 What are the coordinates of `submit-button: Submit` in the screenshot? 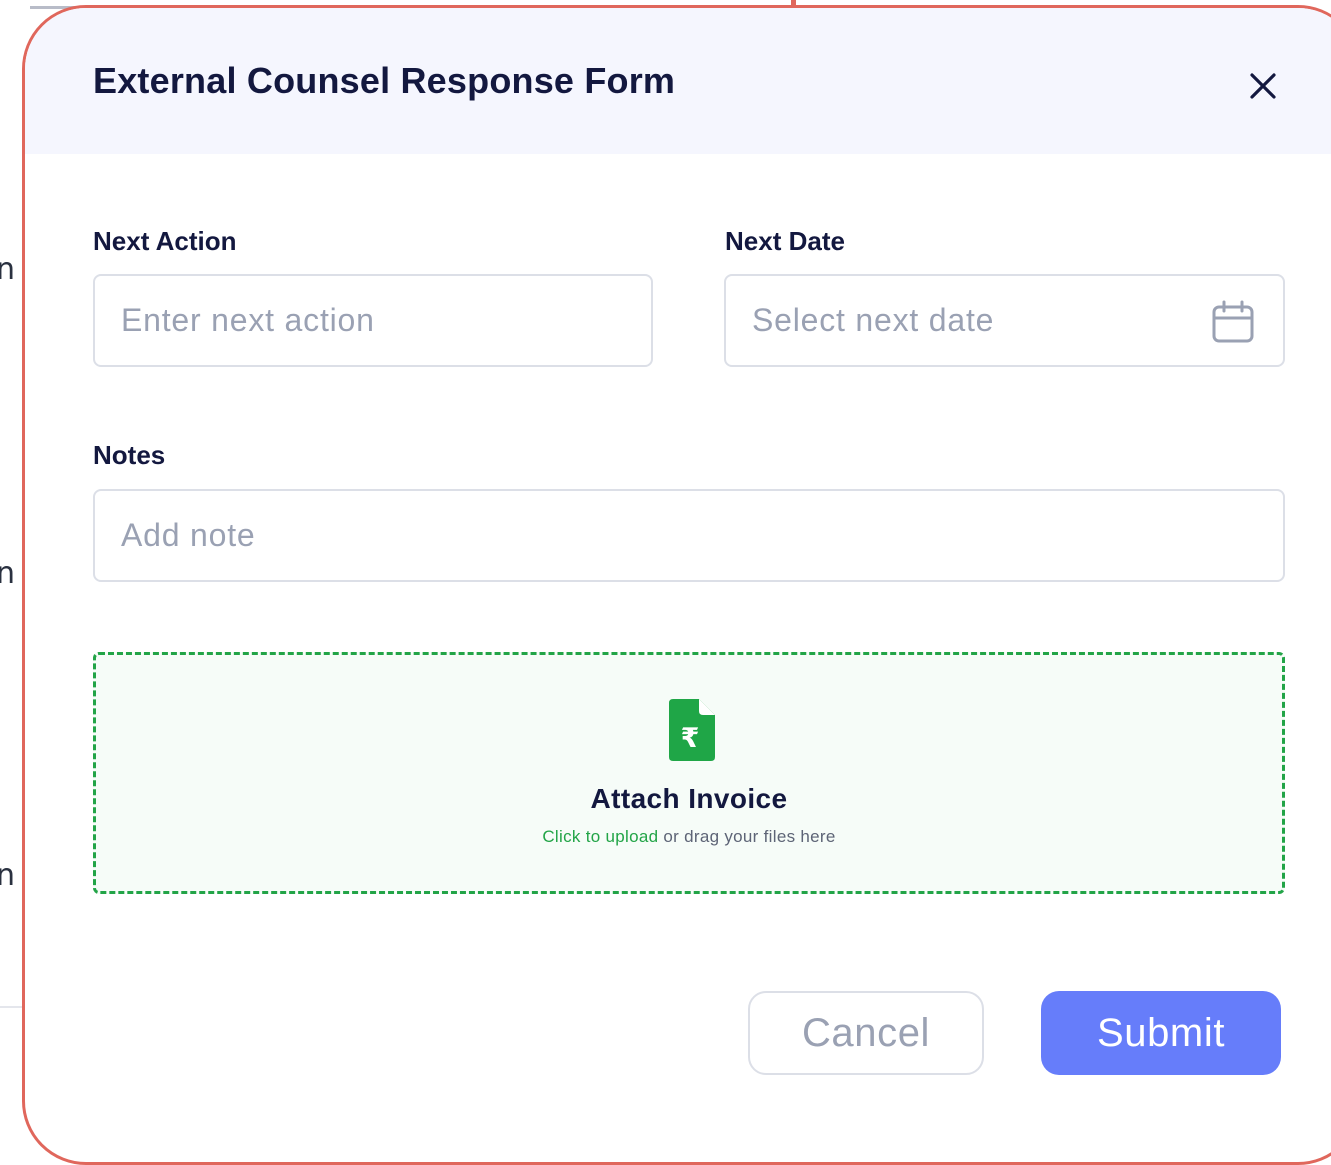 It's located at (1161, 1033).